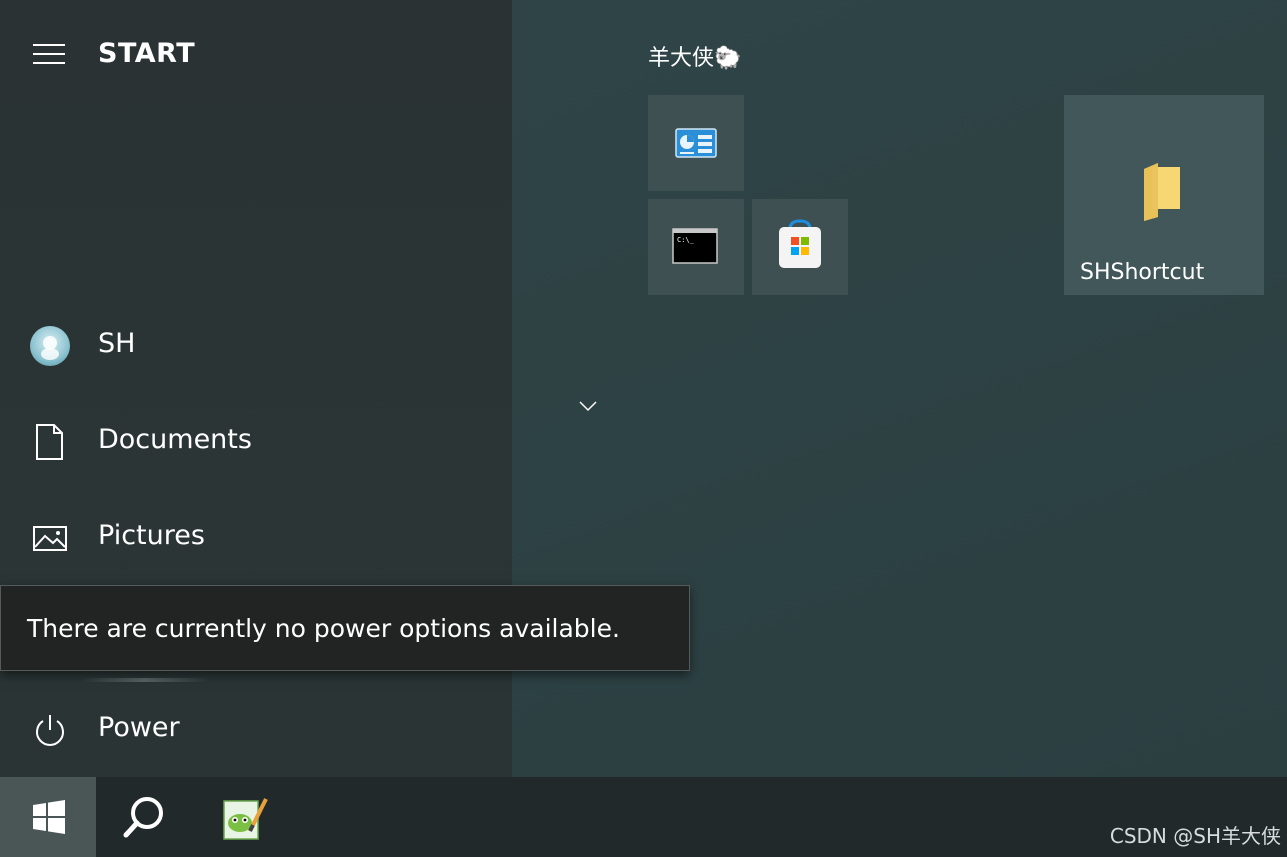 The image size is (1287, 857). What do you see at coordinates (50, 730) in the screenshot?
I see `power-icon` at bounding box center [50, 730].